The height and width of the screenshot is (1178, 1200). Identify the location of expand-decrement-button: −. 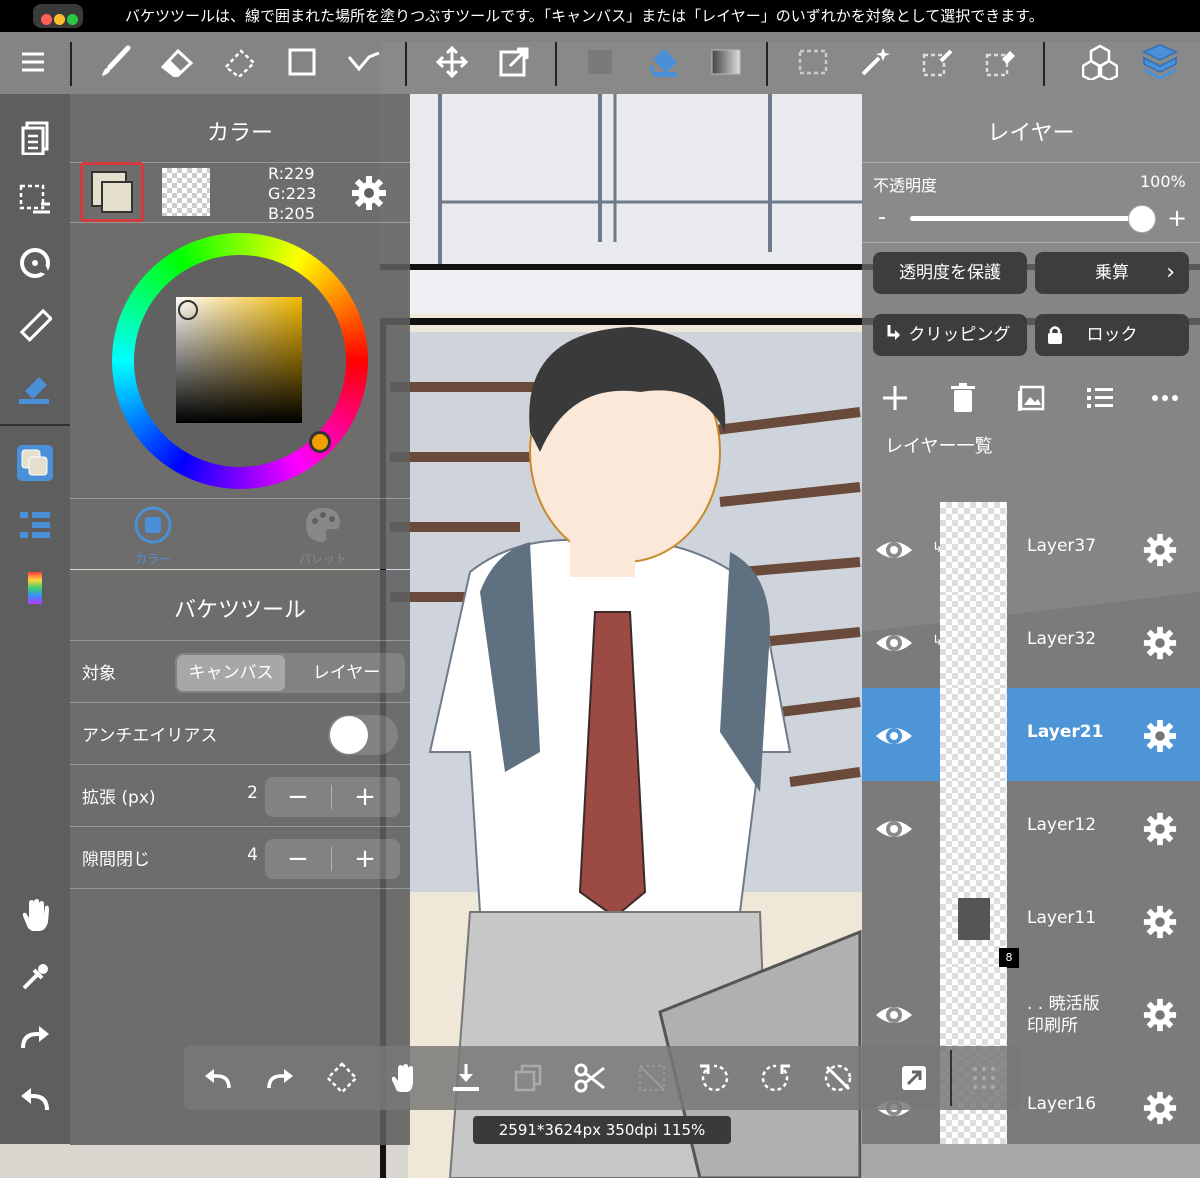
(298, 797).